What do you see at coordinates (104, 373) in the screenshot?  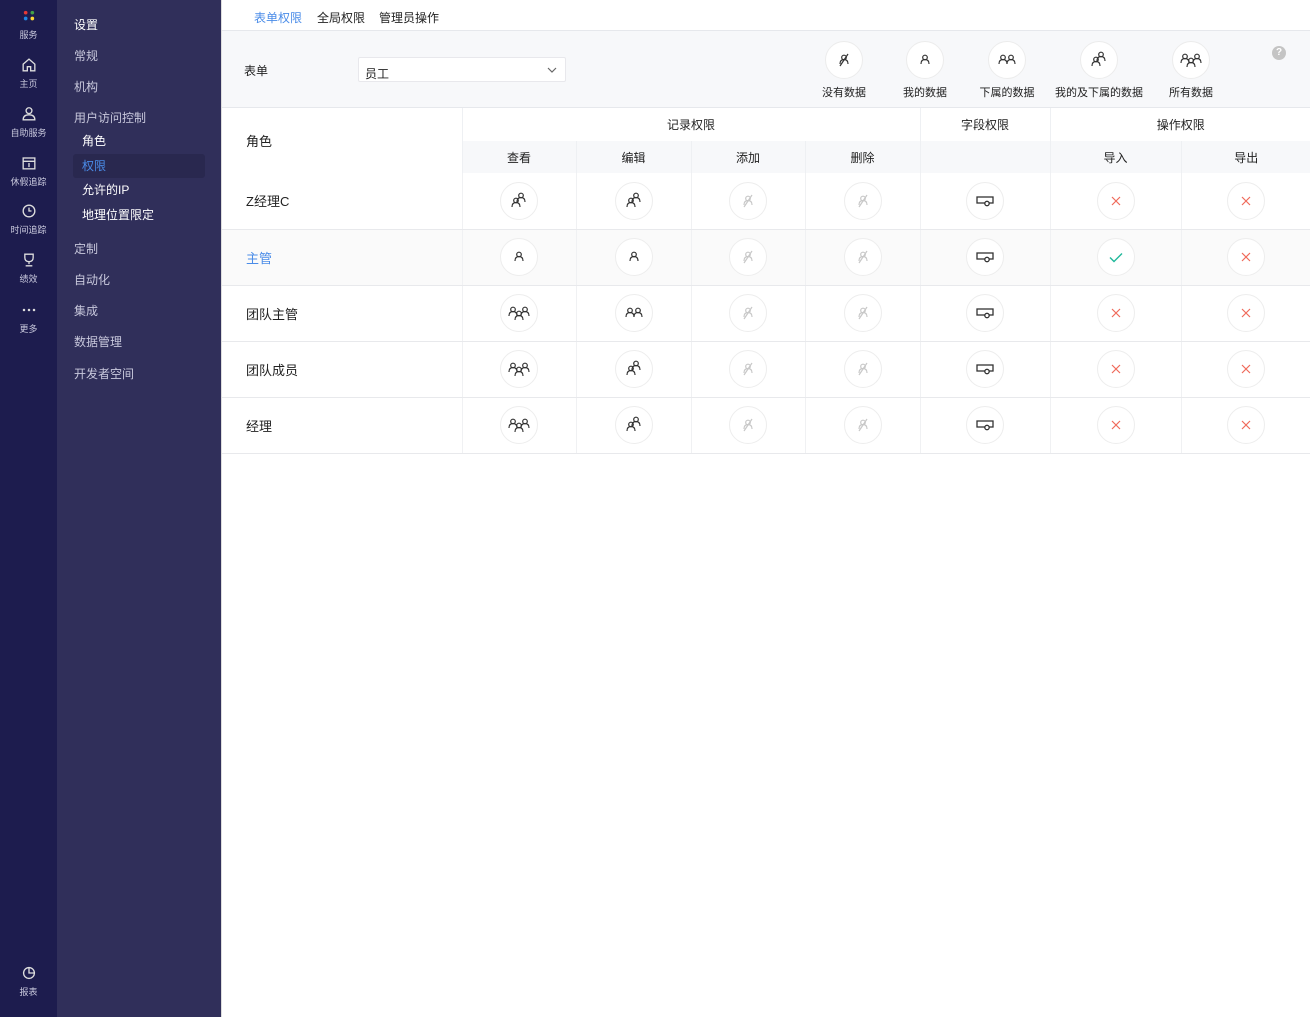 I see `sidebar-item-developer-space: 开发者空间` at bounding box center [104, 373].